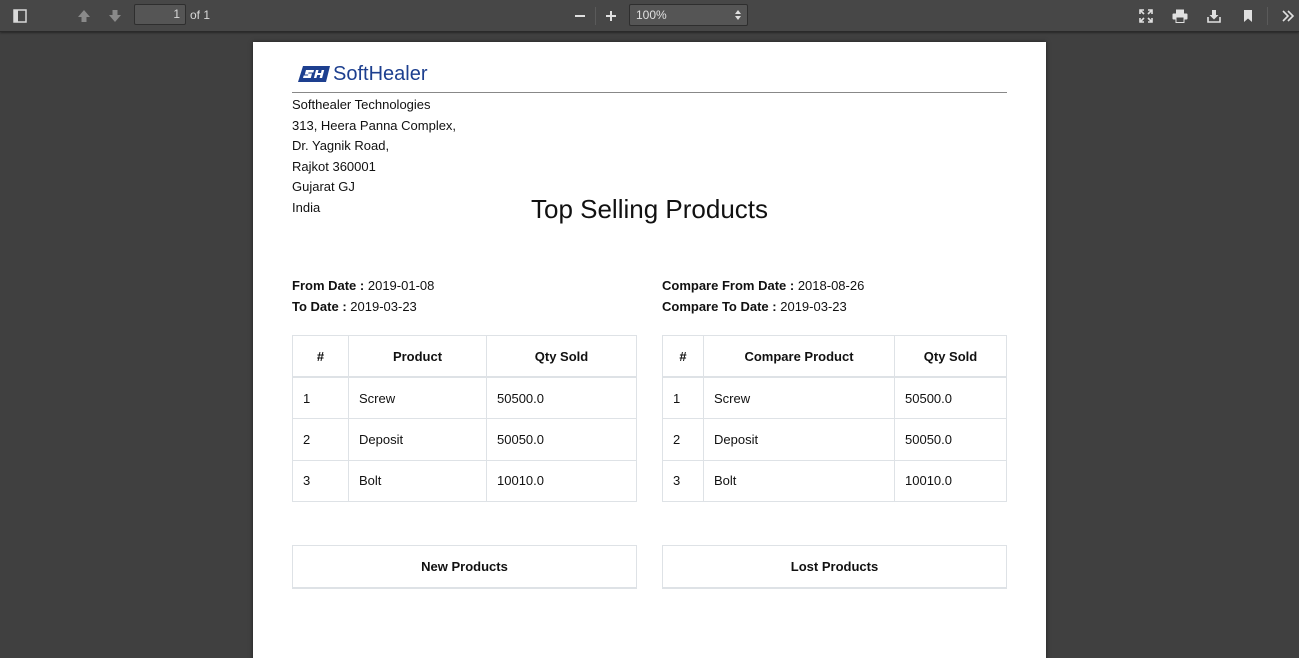 This screenshot has height=658, width=1299. I want to click on address-line: Dr. Yagnik Road,, so click(341, 146).